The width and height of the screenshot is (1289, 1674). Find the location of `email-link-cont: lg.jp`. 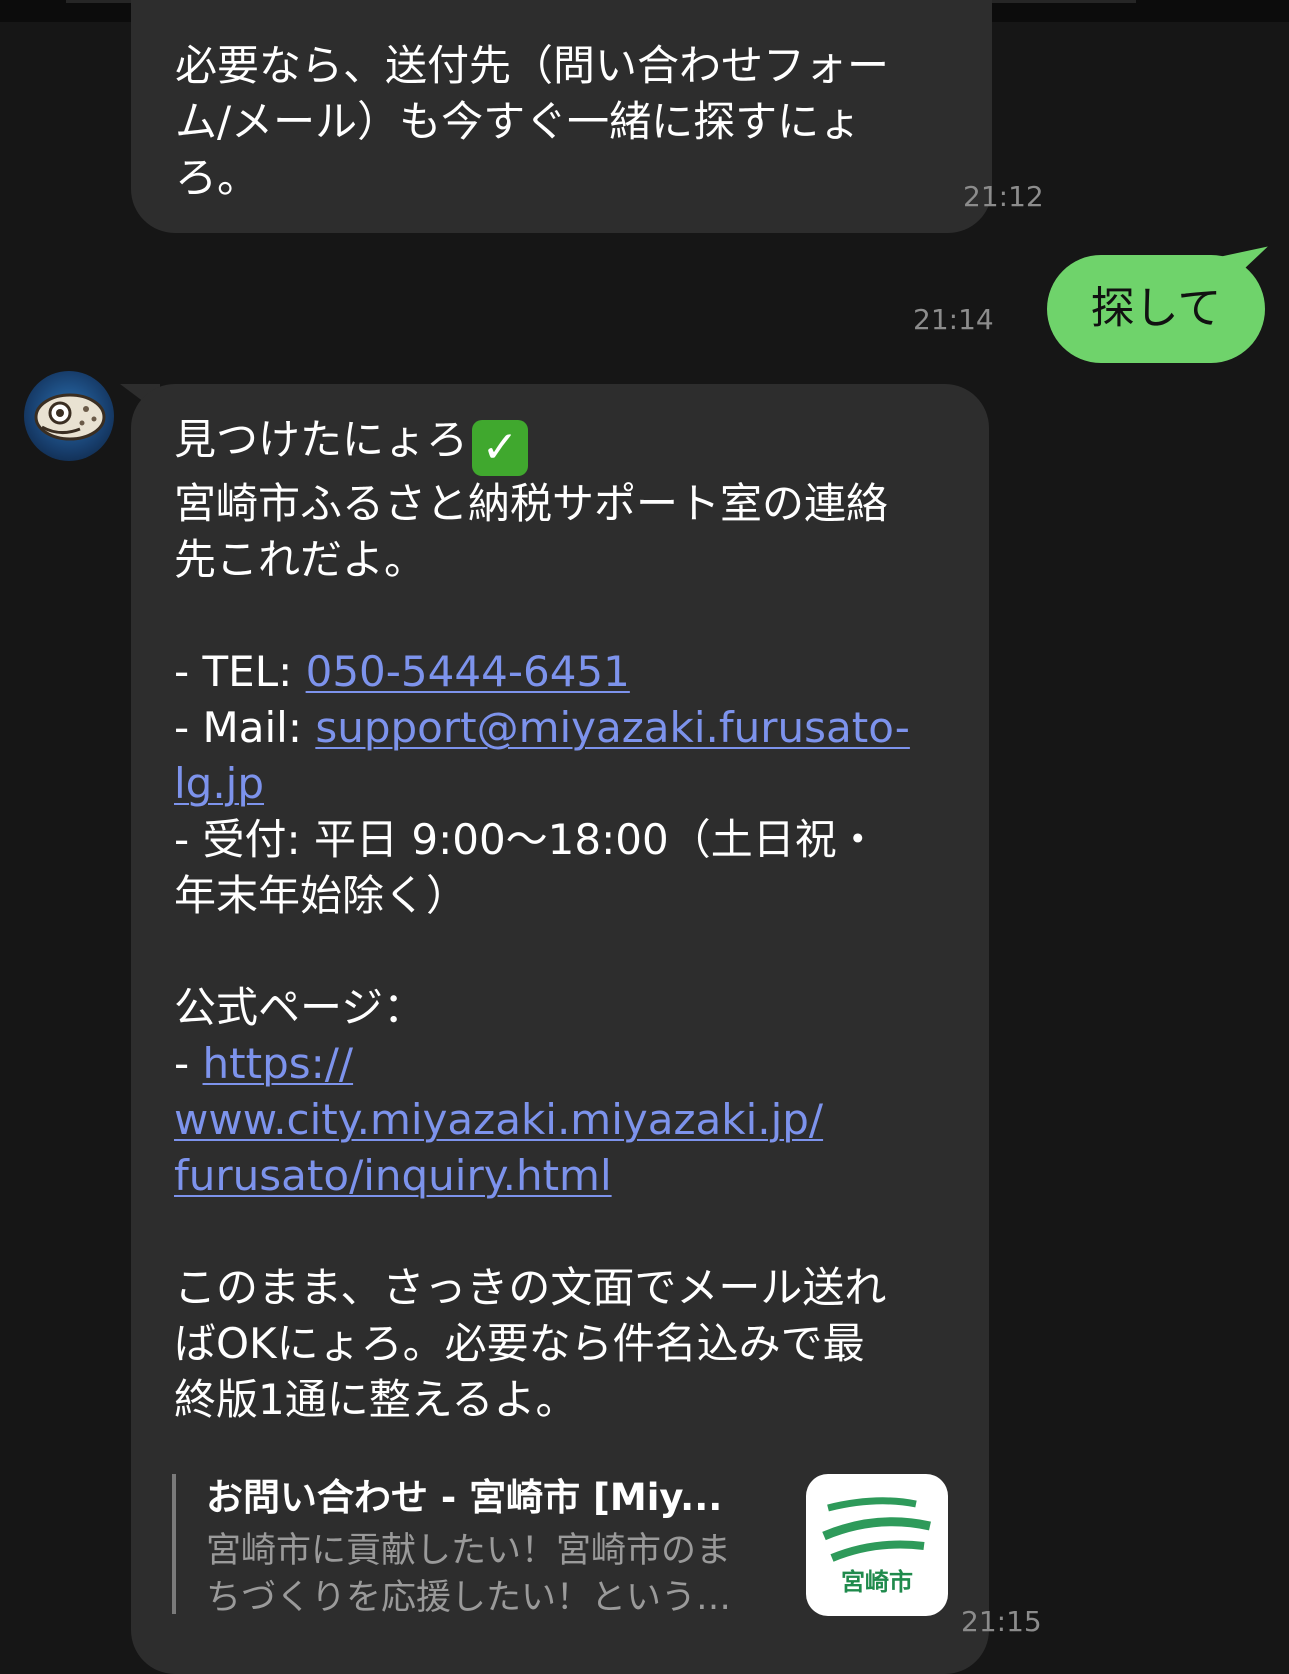

email-link-cont: lg.jp is located at coordinates (219, 783).